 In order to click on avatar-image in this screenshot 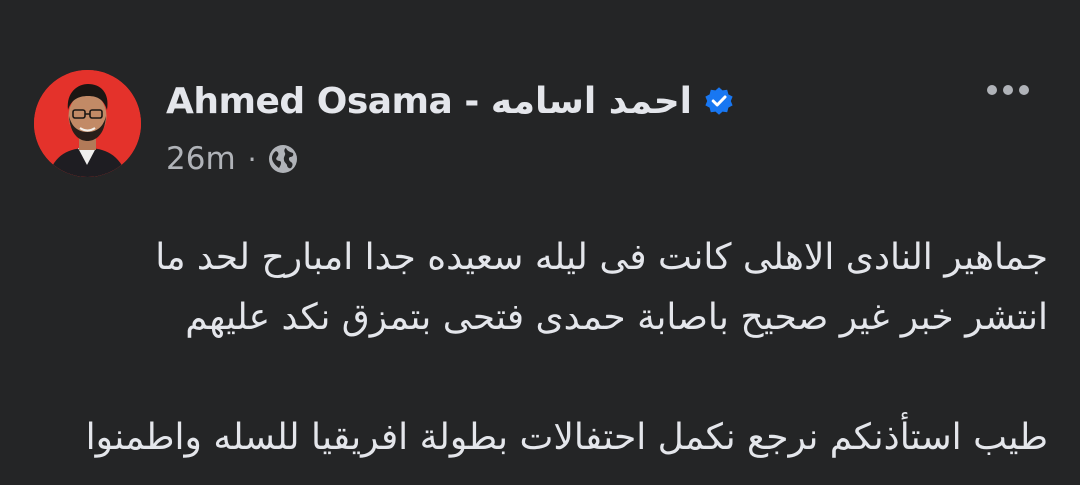, I will do `click(87, 123)`.